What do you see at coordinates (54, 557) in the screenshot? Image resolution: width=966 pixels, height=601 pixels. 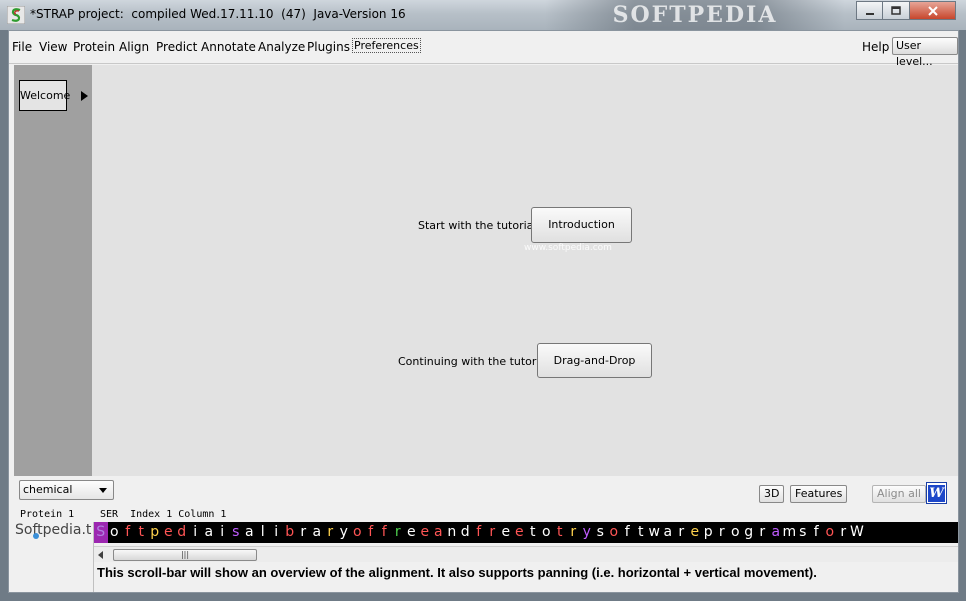 I see `sequence-names-column: Softpedia.t` at bounding box center [54, 557].